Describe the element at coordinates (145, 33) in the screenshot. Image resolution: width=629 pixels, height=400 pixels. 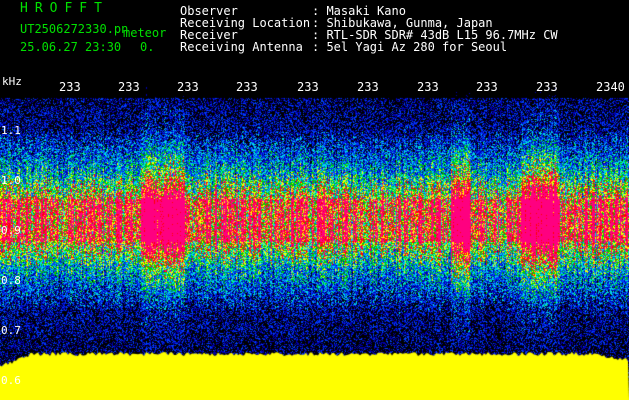
I see `meteor-label: meteor` at that location.